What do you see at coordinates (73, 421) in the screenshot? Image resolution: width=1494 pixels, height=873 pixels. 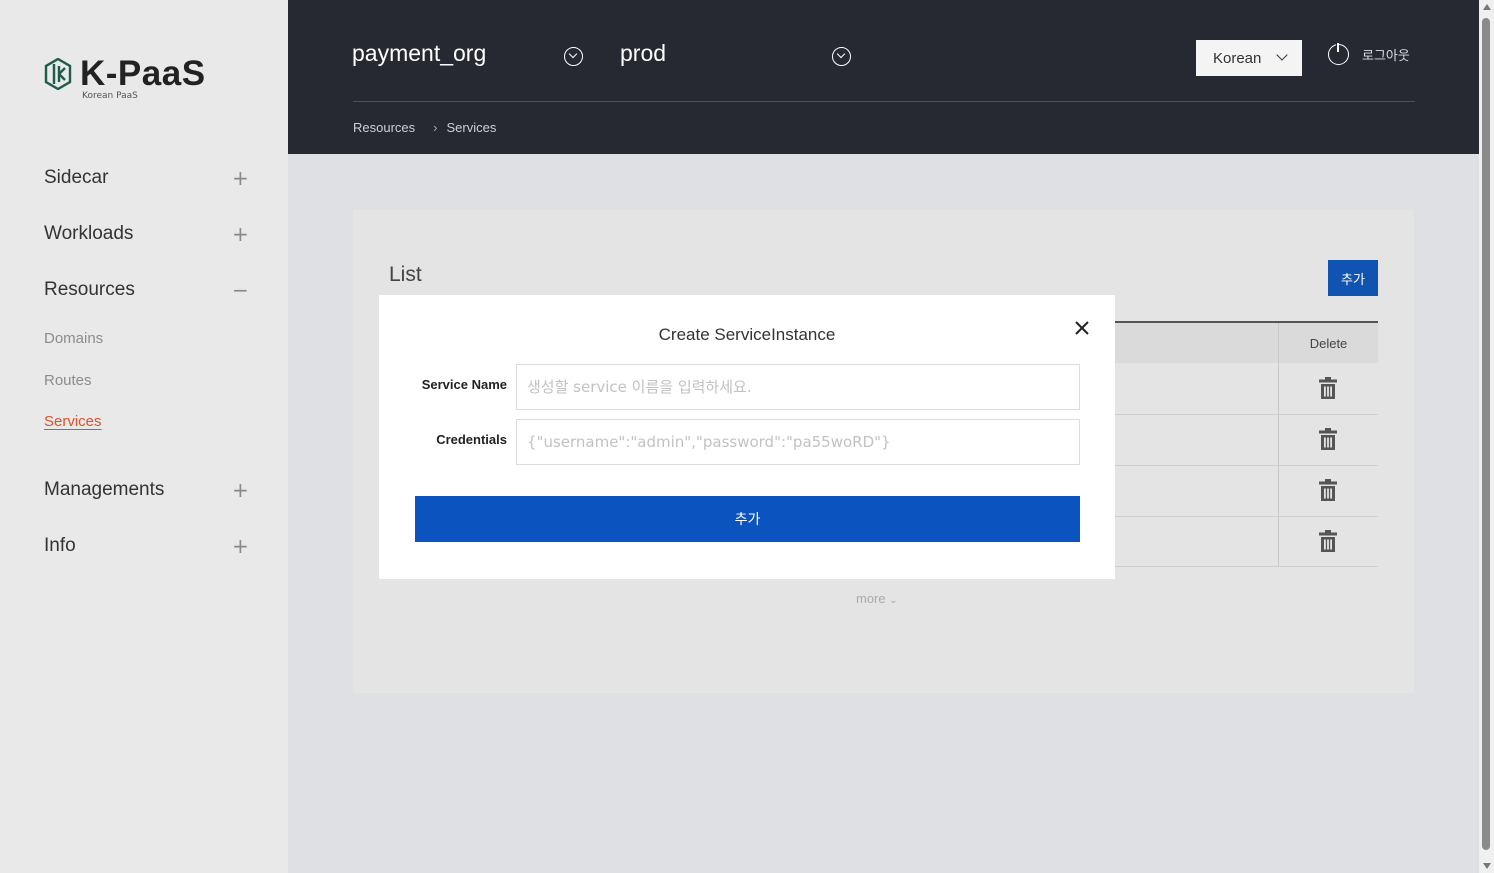 I see `sidebar-subitem-services: Services` at bounding box center [73, 421].